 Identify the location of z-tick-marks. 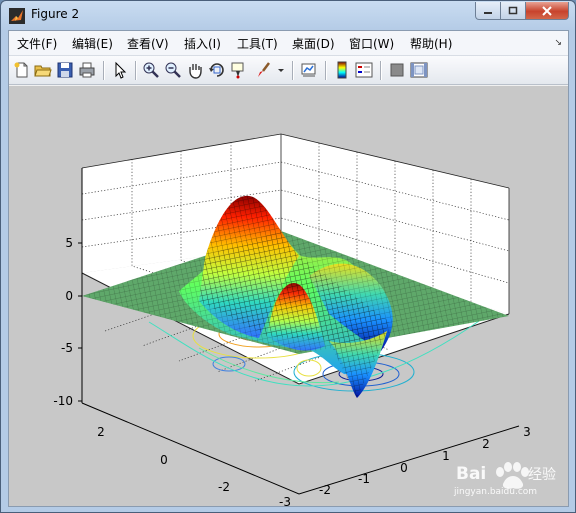
(80, 322).